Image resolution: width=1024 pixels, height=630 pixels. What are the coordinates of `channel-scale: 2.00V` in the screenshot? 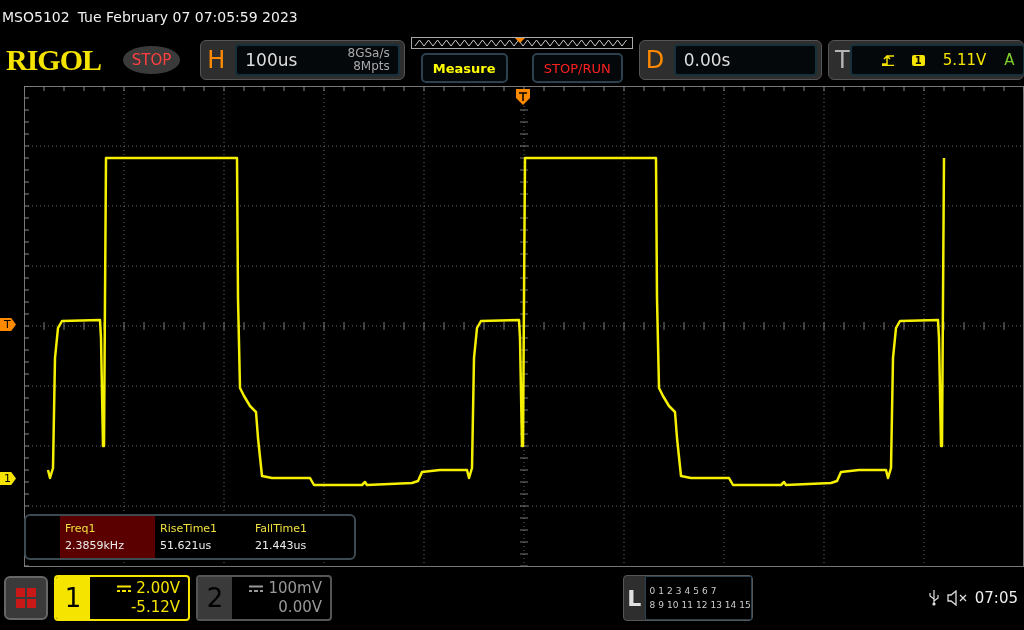 It's located at (158, 588).